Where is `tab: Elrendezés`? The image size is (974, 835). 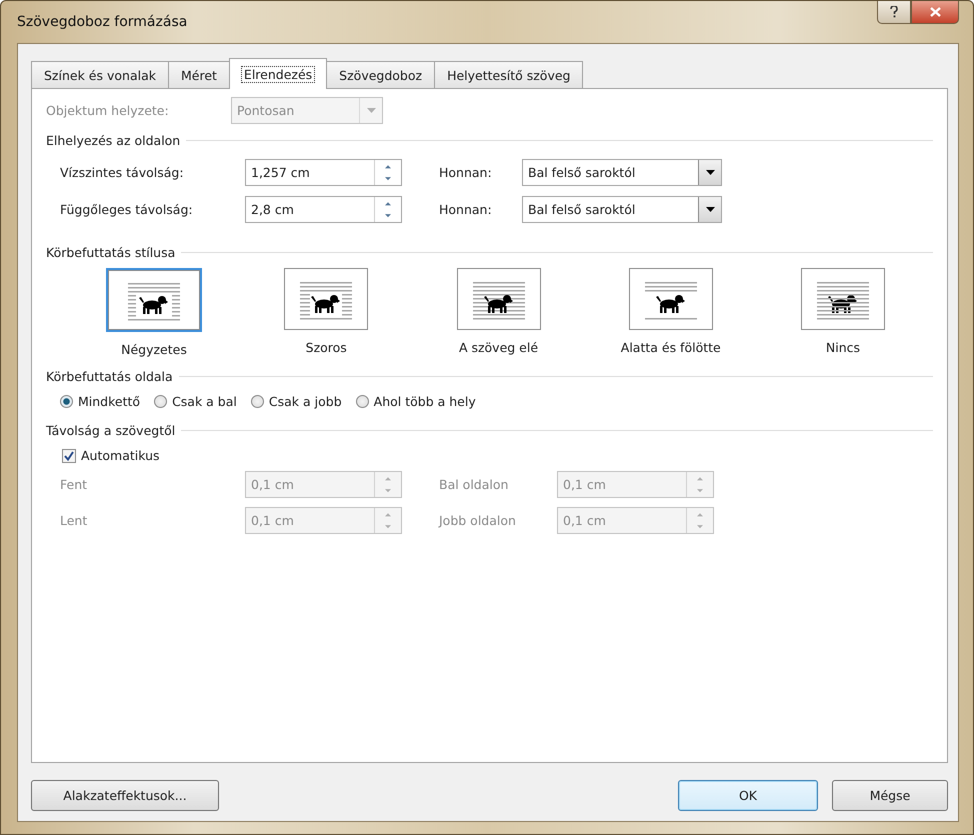
tab: Elrendezés is located at coordinates (278, 73).